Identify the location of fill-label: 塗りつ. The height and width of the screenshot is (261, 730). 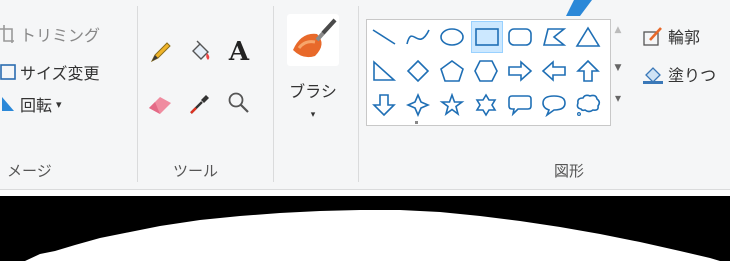
(692, 75).